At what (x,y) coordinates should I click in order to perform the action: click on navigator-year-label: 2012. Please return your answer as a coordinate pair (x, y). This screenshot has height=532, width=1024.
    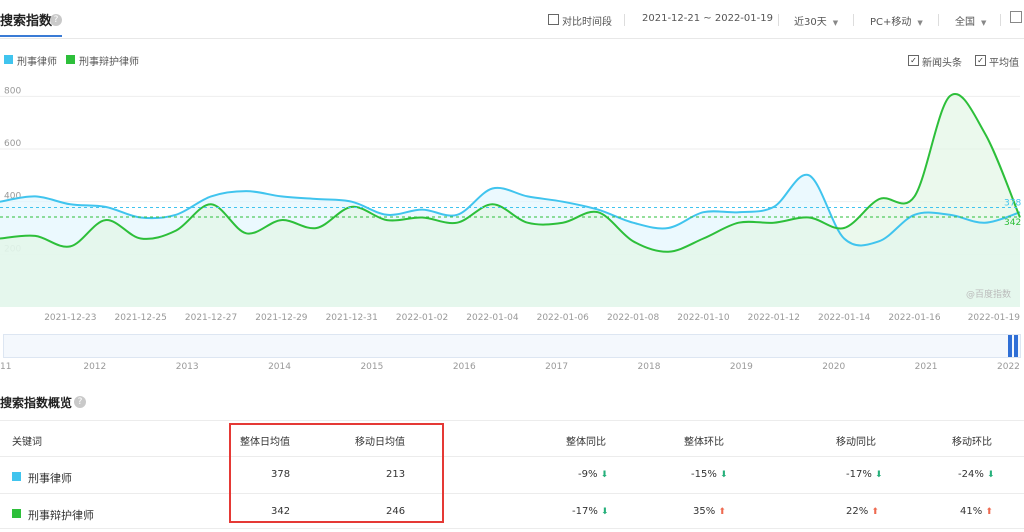
    Looking at the image, I should click on (95, 367).